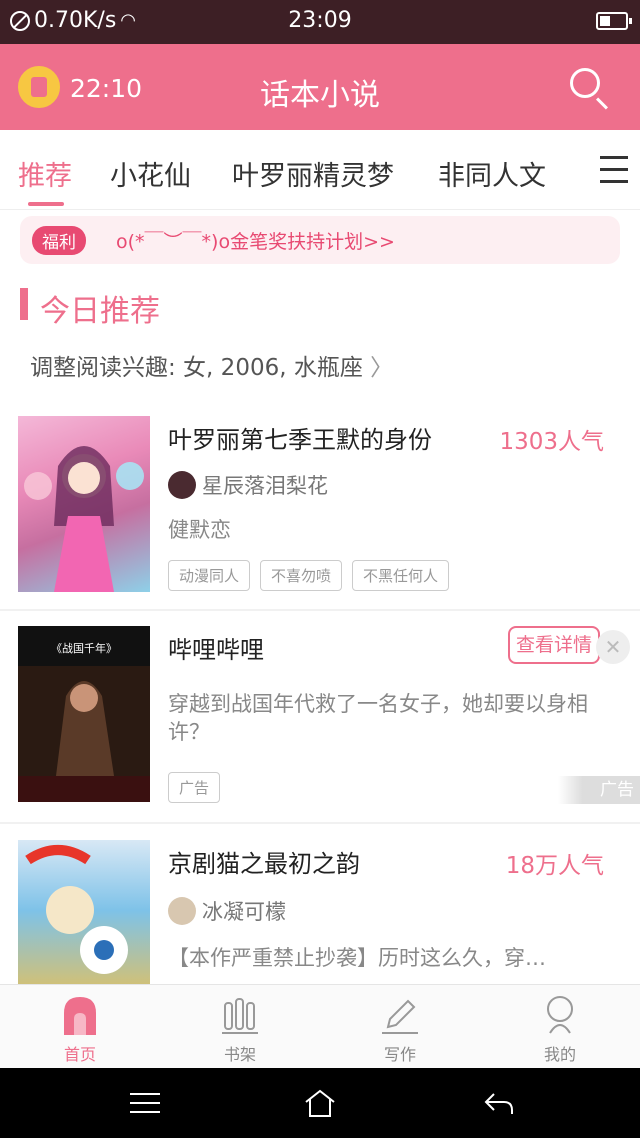 The image size is (640, 1138). What do you see at coordinates (399, 1054) in the screenshot?
I see `nav-label: 写作` at bounding box center [399, 1054].